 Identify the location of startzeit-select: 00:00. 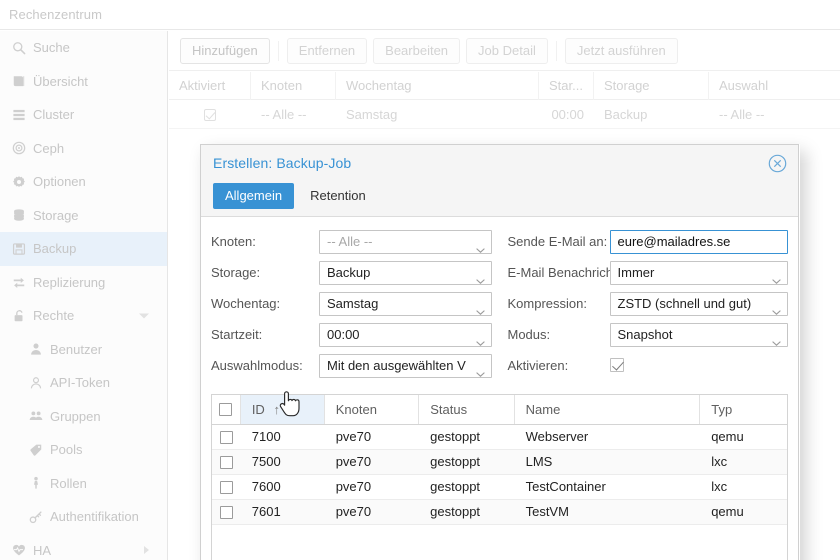
(405, 335).